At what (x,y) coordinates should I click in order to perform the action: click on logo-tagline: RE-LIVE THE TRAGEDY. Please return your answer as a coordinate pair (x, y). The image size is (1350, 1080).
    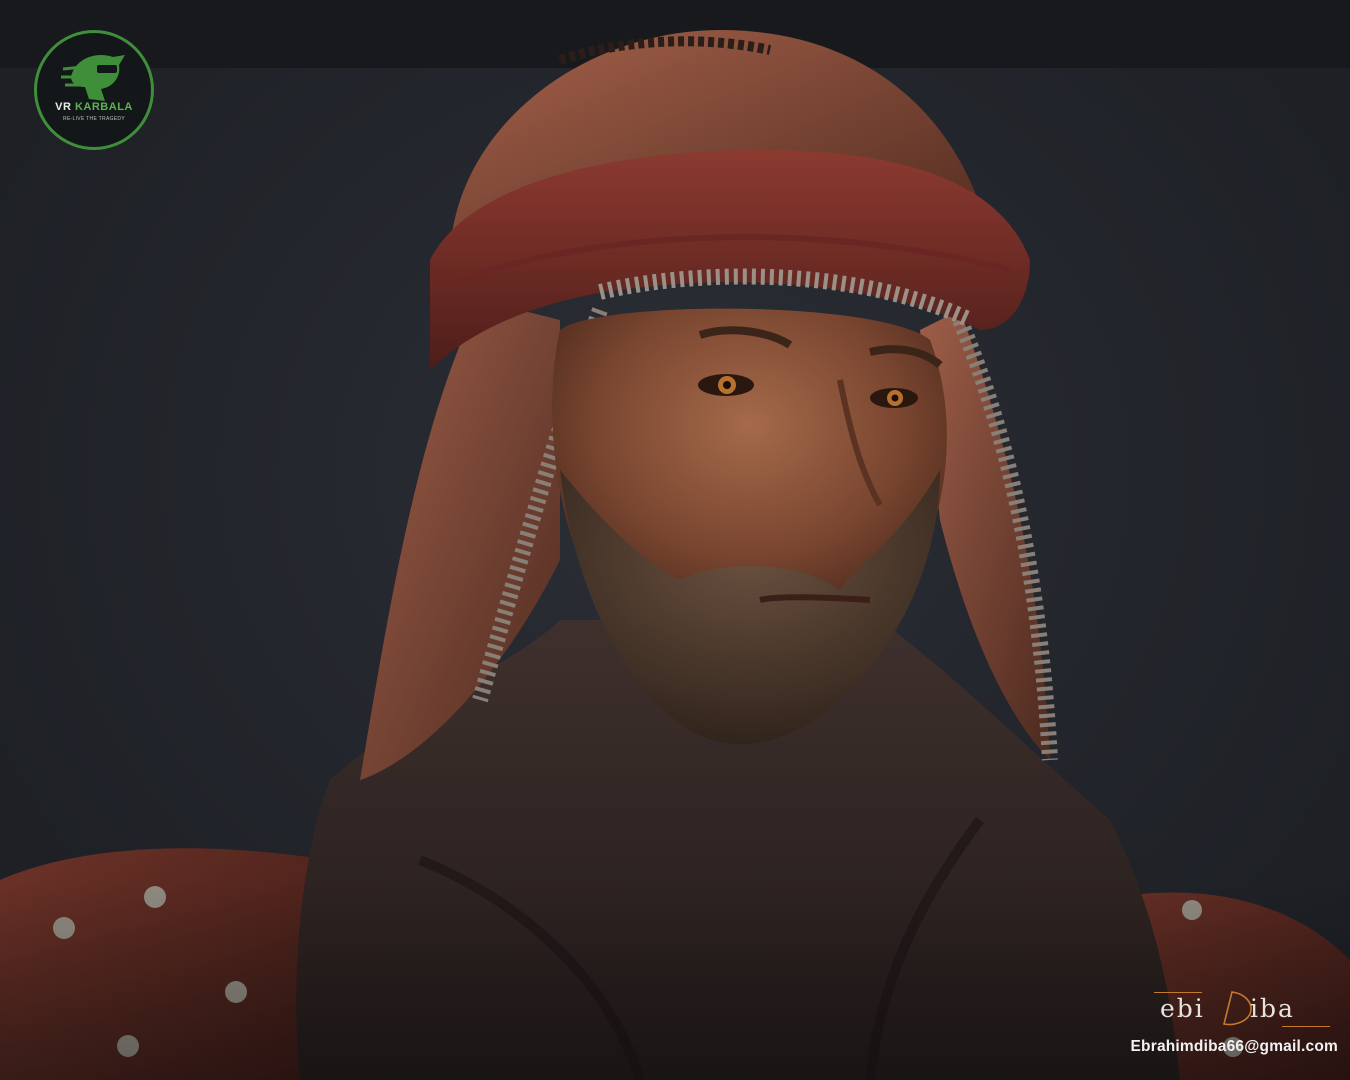
    Looking at the image, I should click on (94, 119).